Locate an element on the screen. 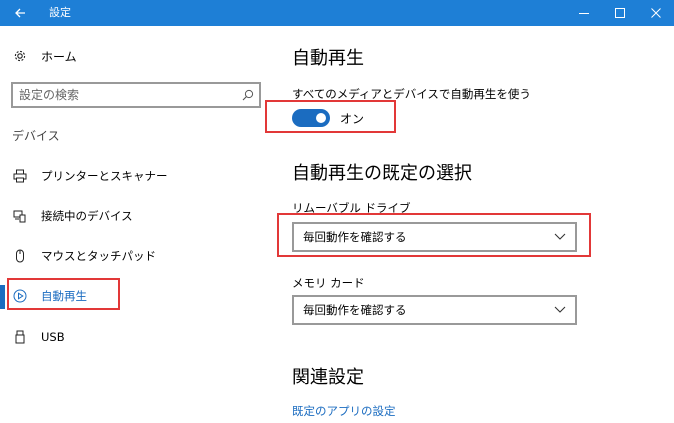 This screenshot has width=674, height=423. gear-icon is located at coordinates (20, 56).